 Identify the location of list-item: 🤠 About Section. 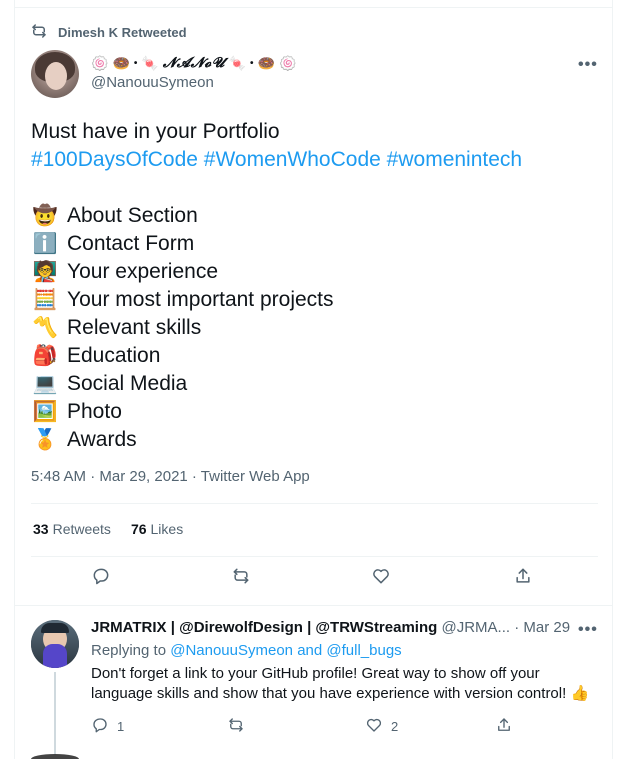
(115, 215).